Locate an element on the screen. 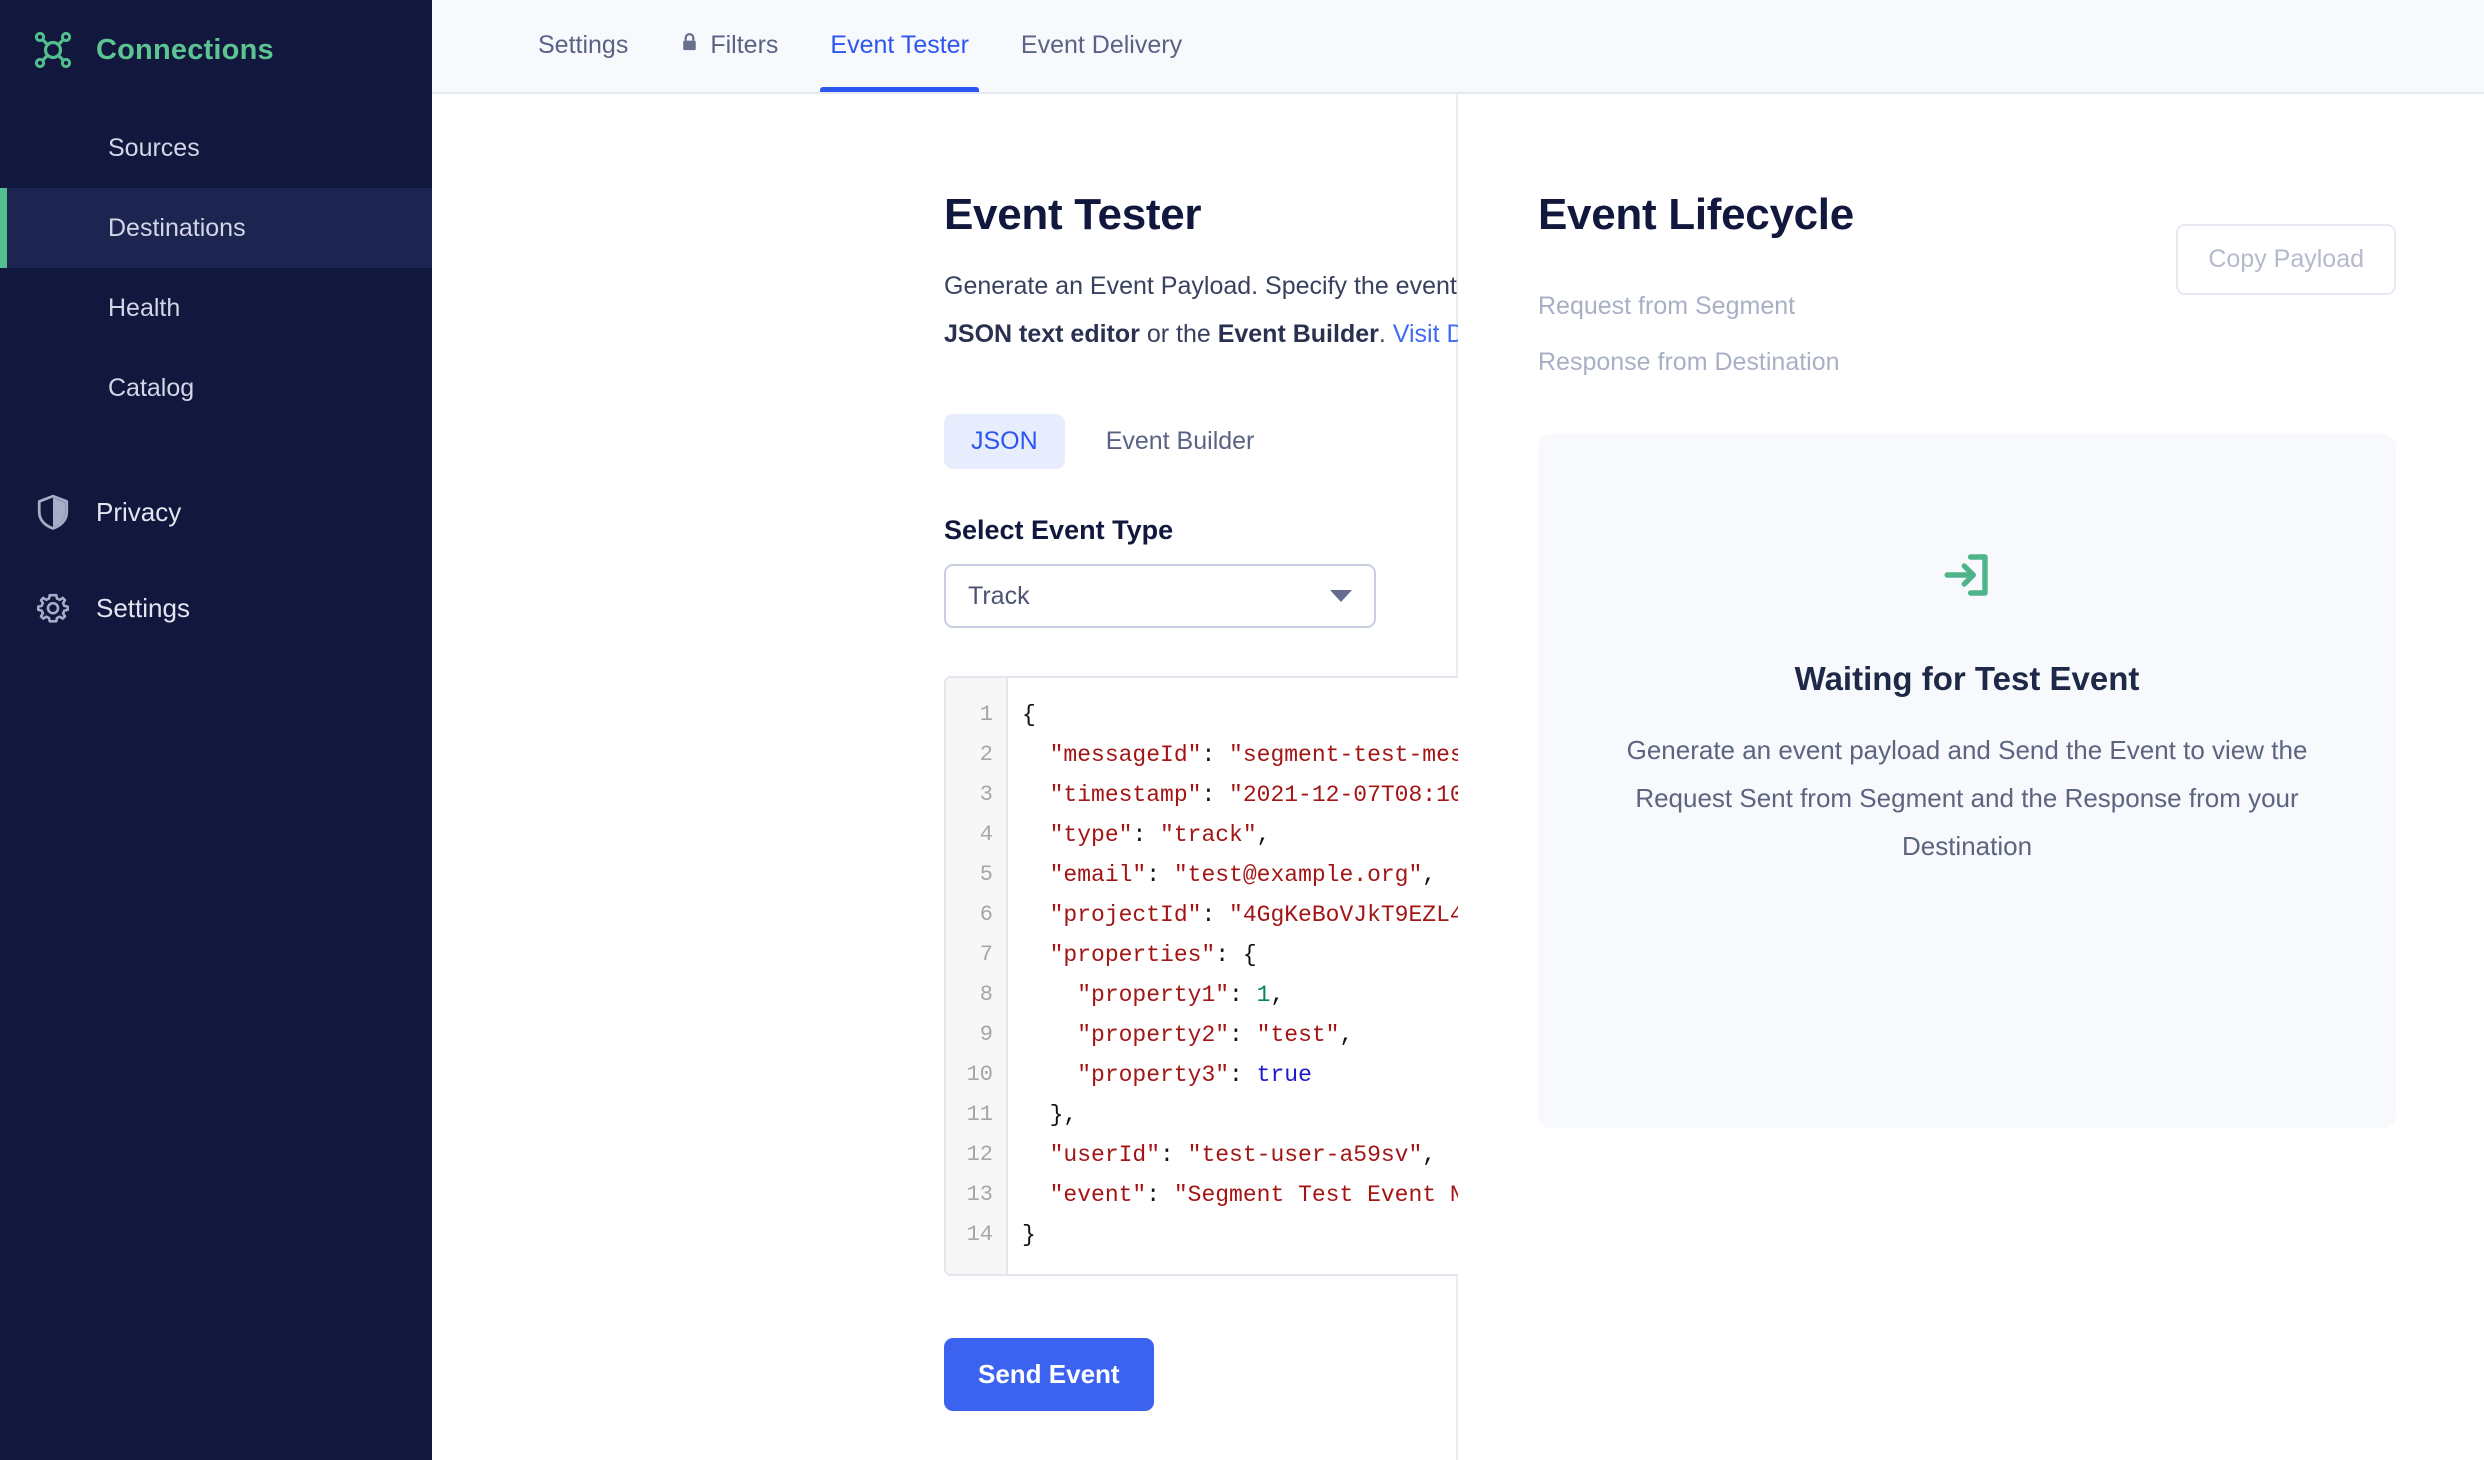  shield-icon is located at coordinates (53, 512).